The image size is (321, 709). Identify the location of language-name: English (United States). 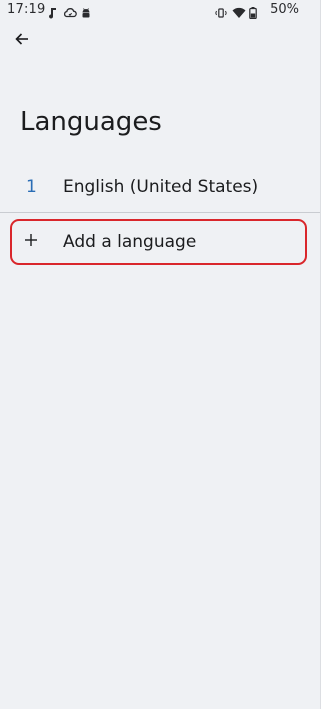
(161, 187).